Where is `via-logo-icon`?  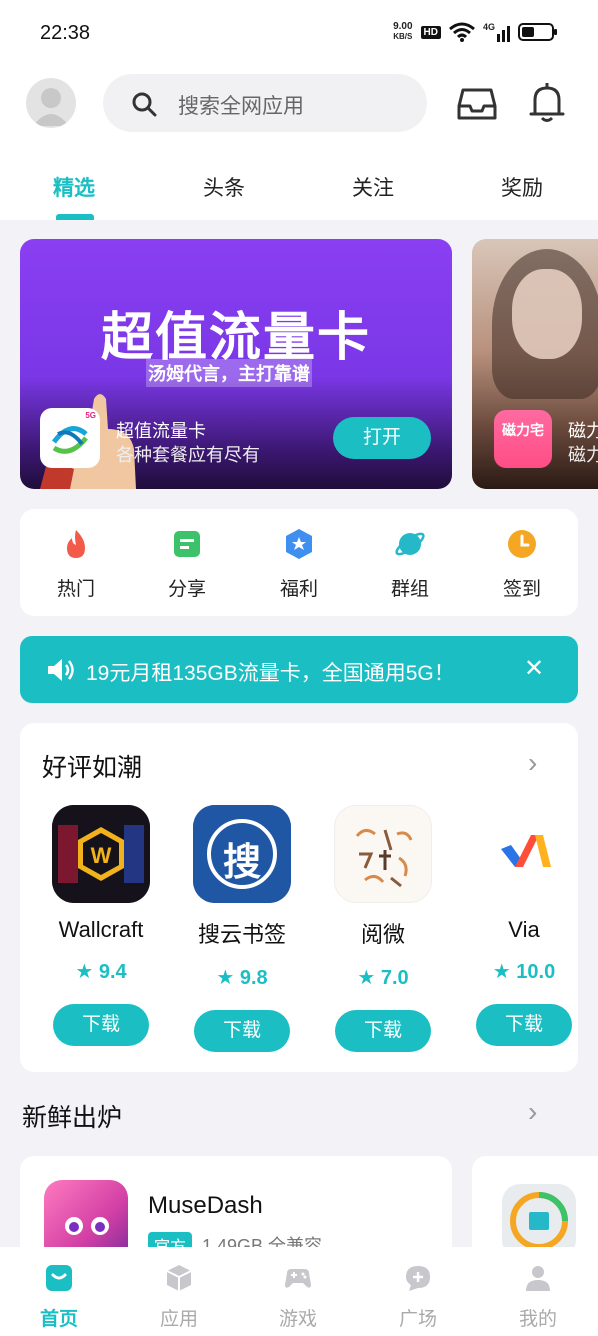
via-logo-icon is located at coordinates (526, 851).